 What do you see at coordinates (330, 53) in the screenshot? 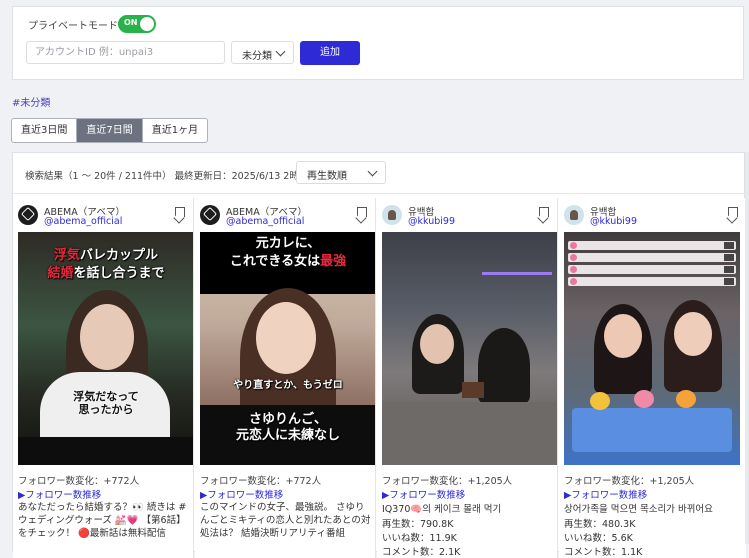
I see `add-button: 追加` at bounding box center [330, 53].